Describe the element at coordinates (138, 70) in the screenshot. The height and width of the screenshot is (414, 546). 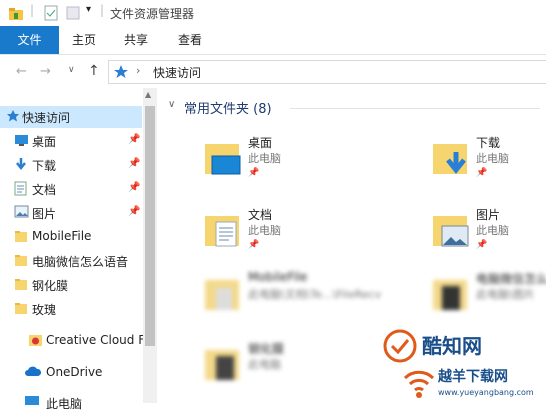
I see `path-chevron-icon: ›` at that location.